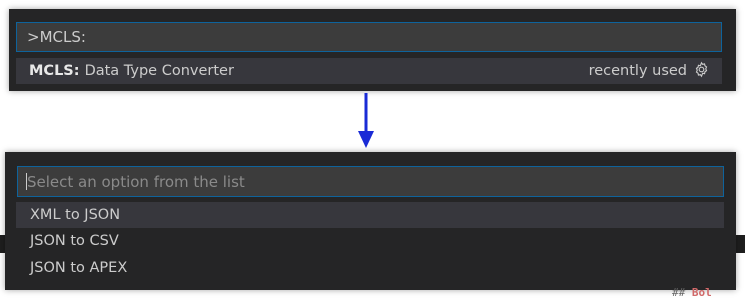  What do you see at coordinates (74, 241) in the screenshot?
I see `option-label: JSON to CSV` at bounding box center [74, 241].